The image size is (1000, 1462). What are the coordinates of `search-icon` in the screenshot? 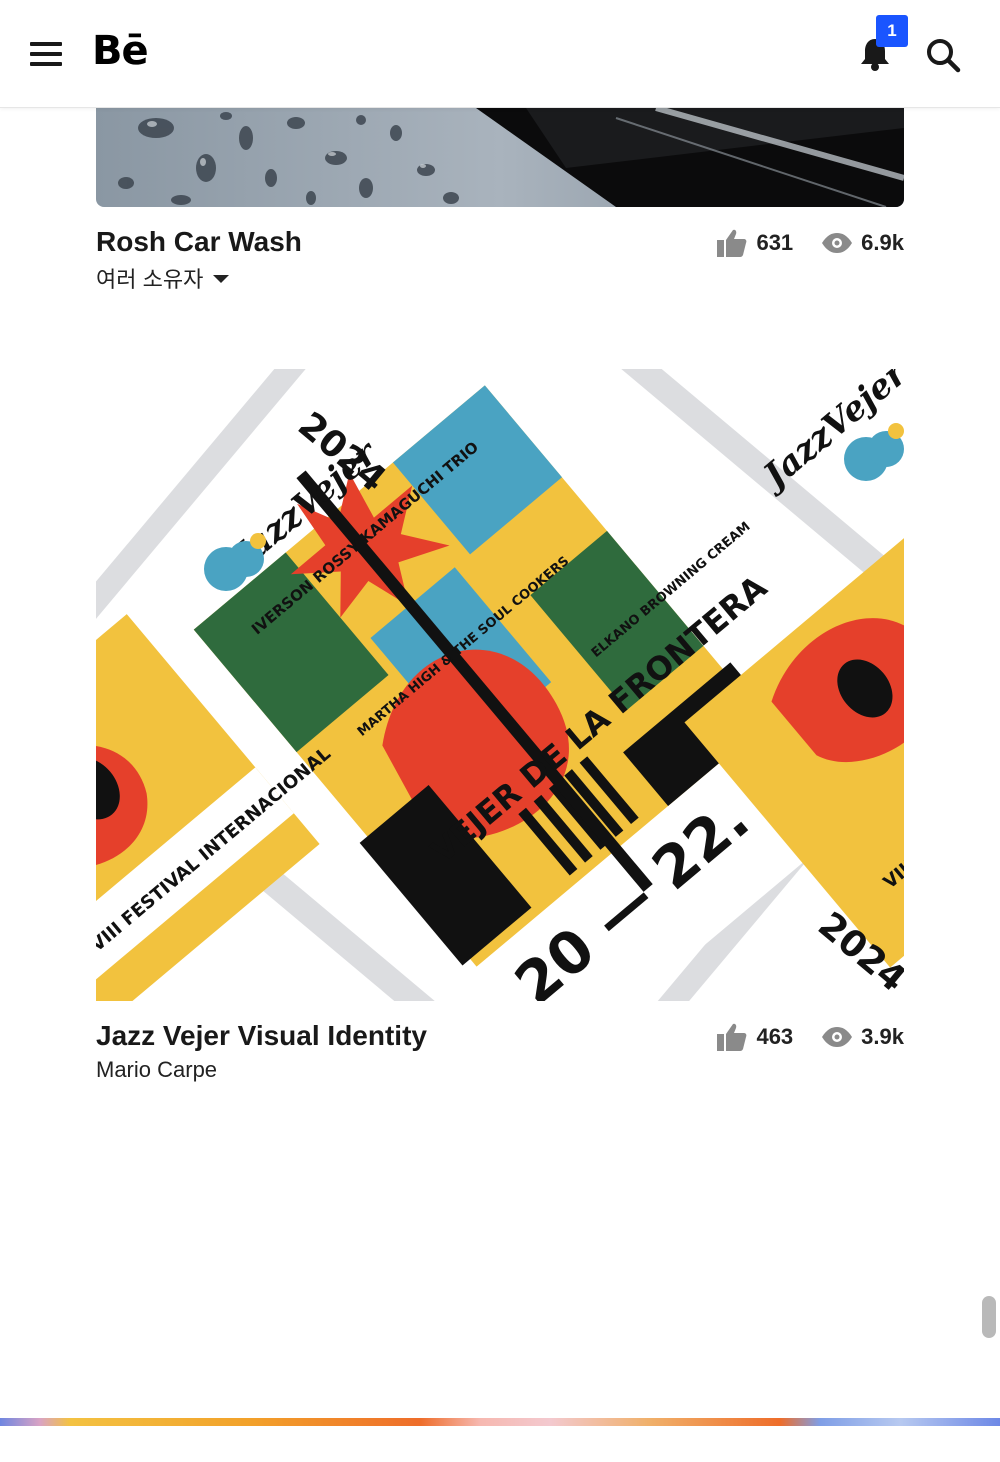 It's located at (943, 55).